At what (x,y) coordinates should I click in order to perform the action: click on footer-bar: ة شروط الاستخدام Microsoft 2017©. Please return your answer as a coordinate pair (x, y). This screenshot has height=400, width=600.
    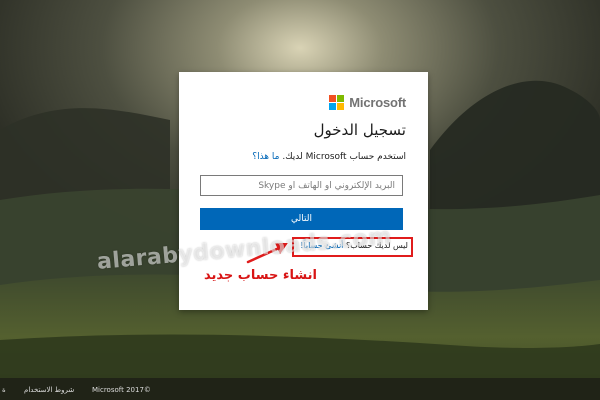
    Looking at the image, I should click on (300, 390).